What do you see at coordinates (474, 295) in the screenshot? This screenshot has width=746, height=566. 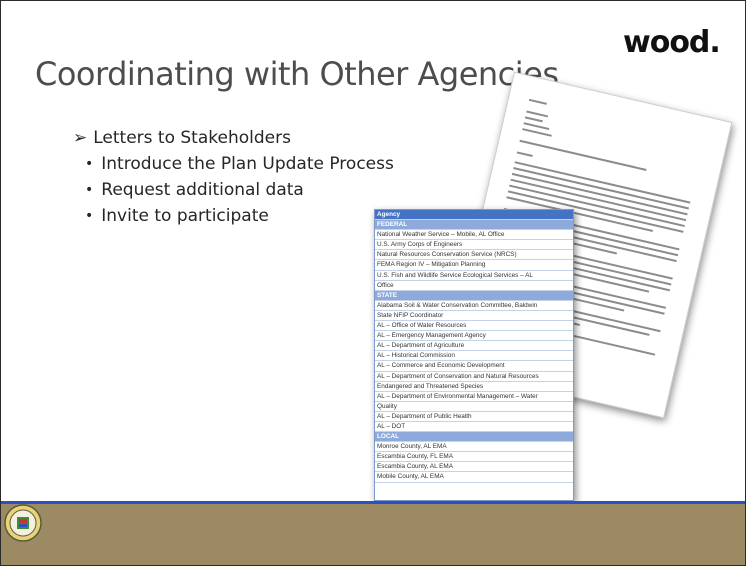 I see `table-section-row: STATE` at bounding box center [474, 295].